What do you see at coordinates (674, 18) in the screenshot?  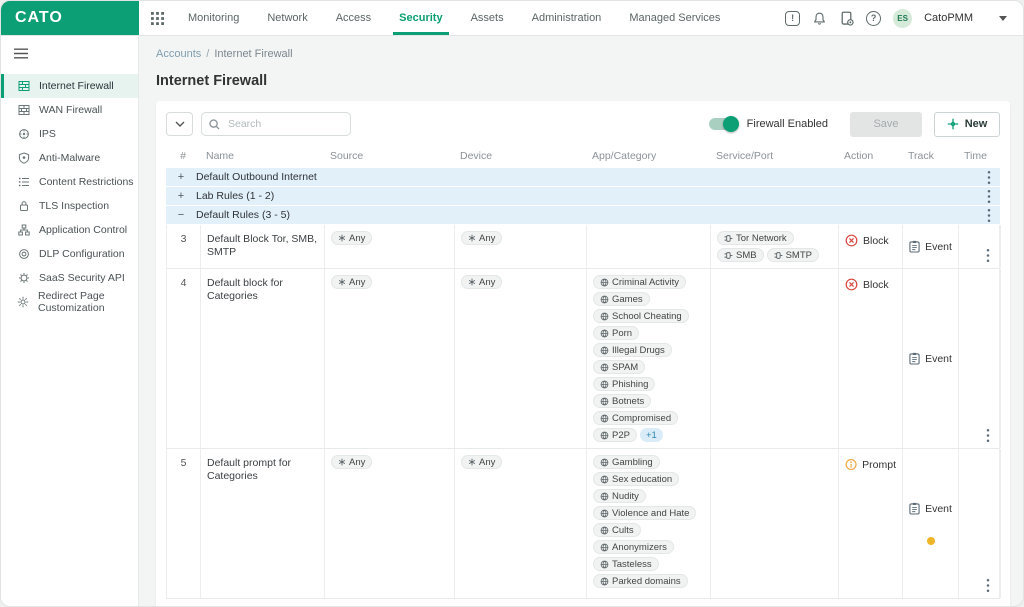 I see `topnav-item-managed-services: Managed Services` at bounding box center [674, 18].